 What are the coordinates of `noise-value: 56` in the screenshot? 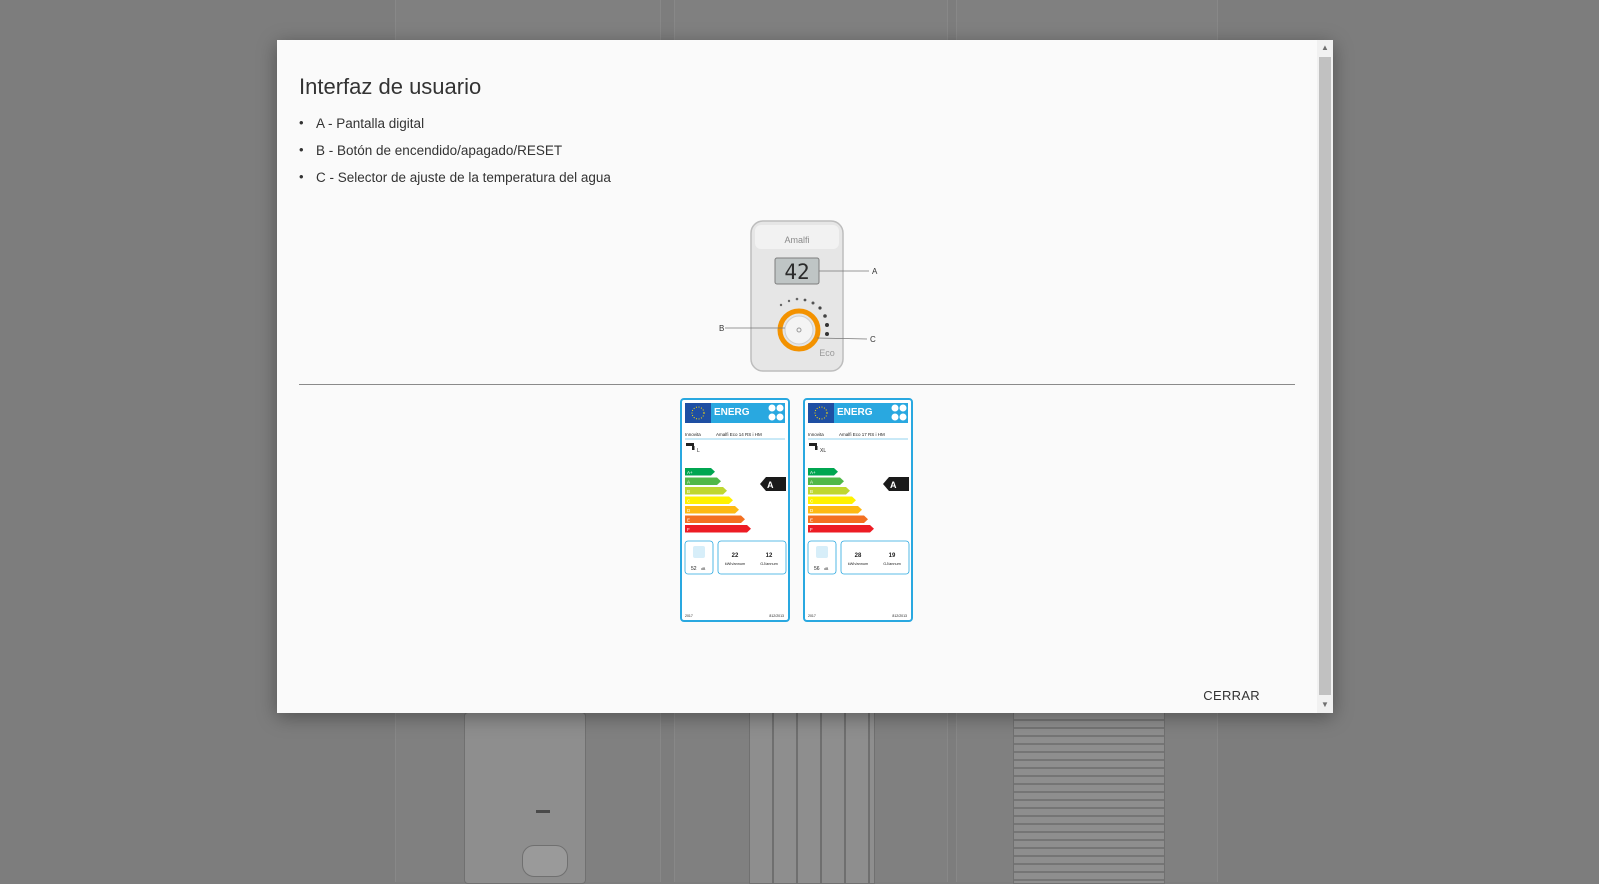 It's located at (817, 569).